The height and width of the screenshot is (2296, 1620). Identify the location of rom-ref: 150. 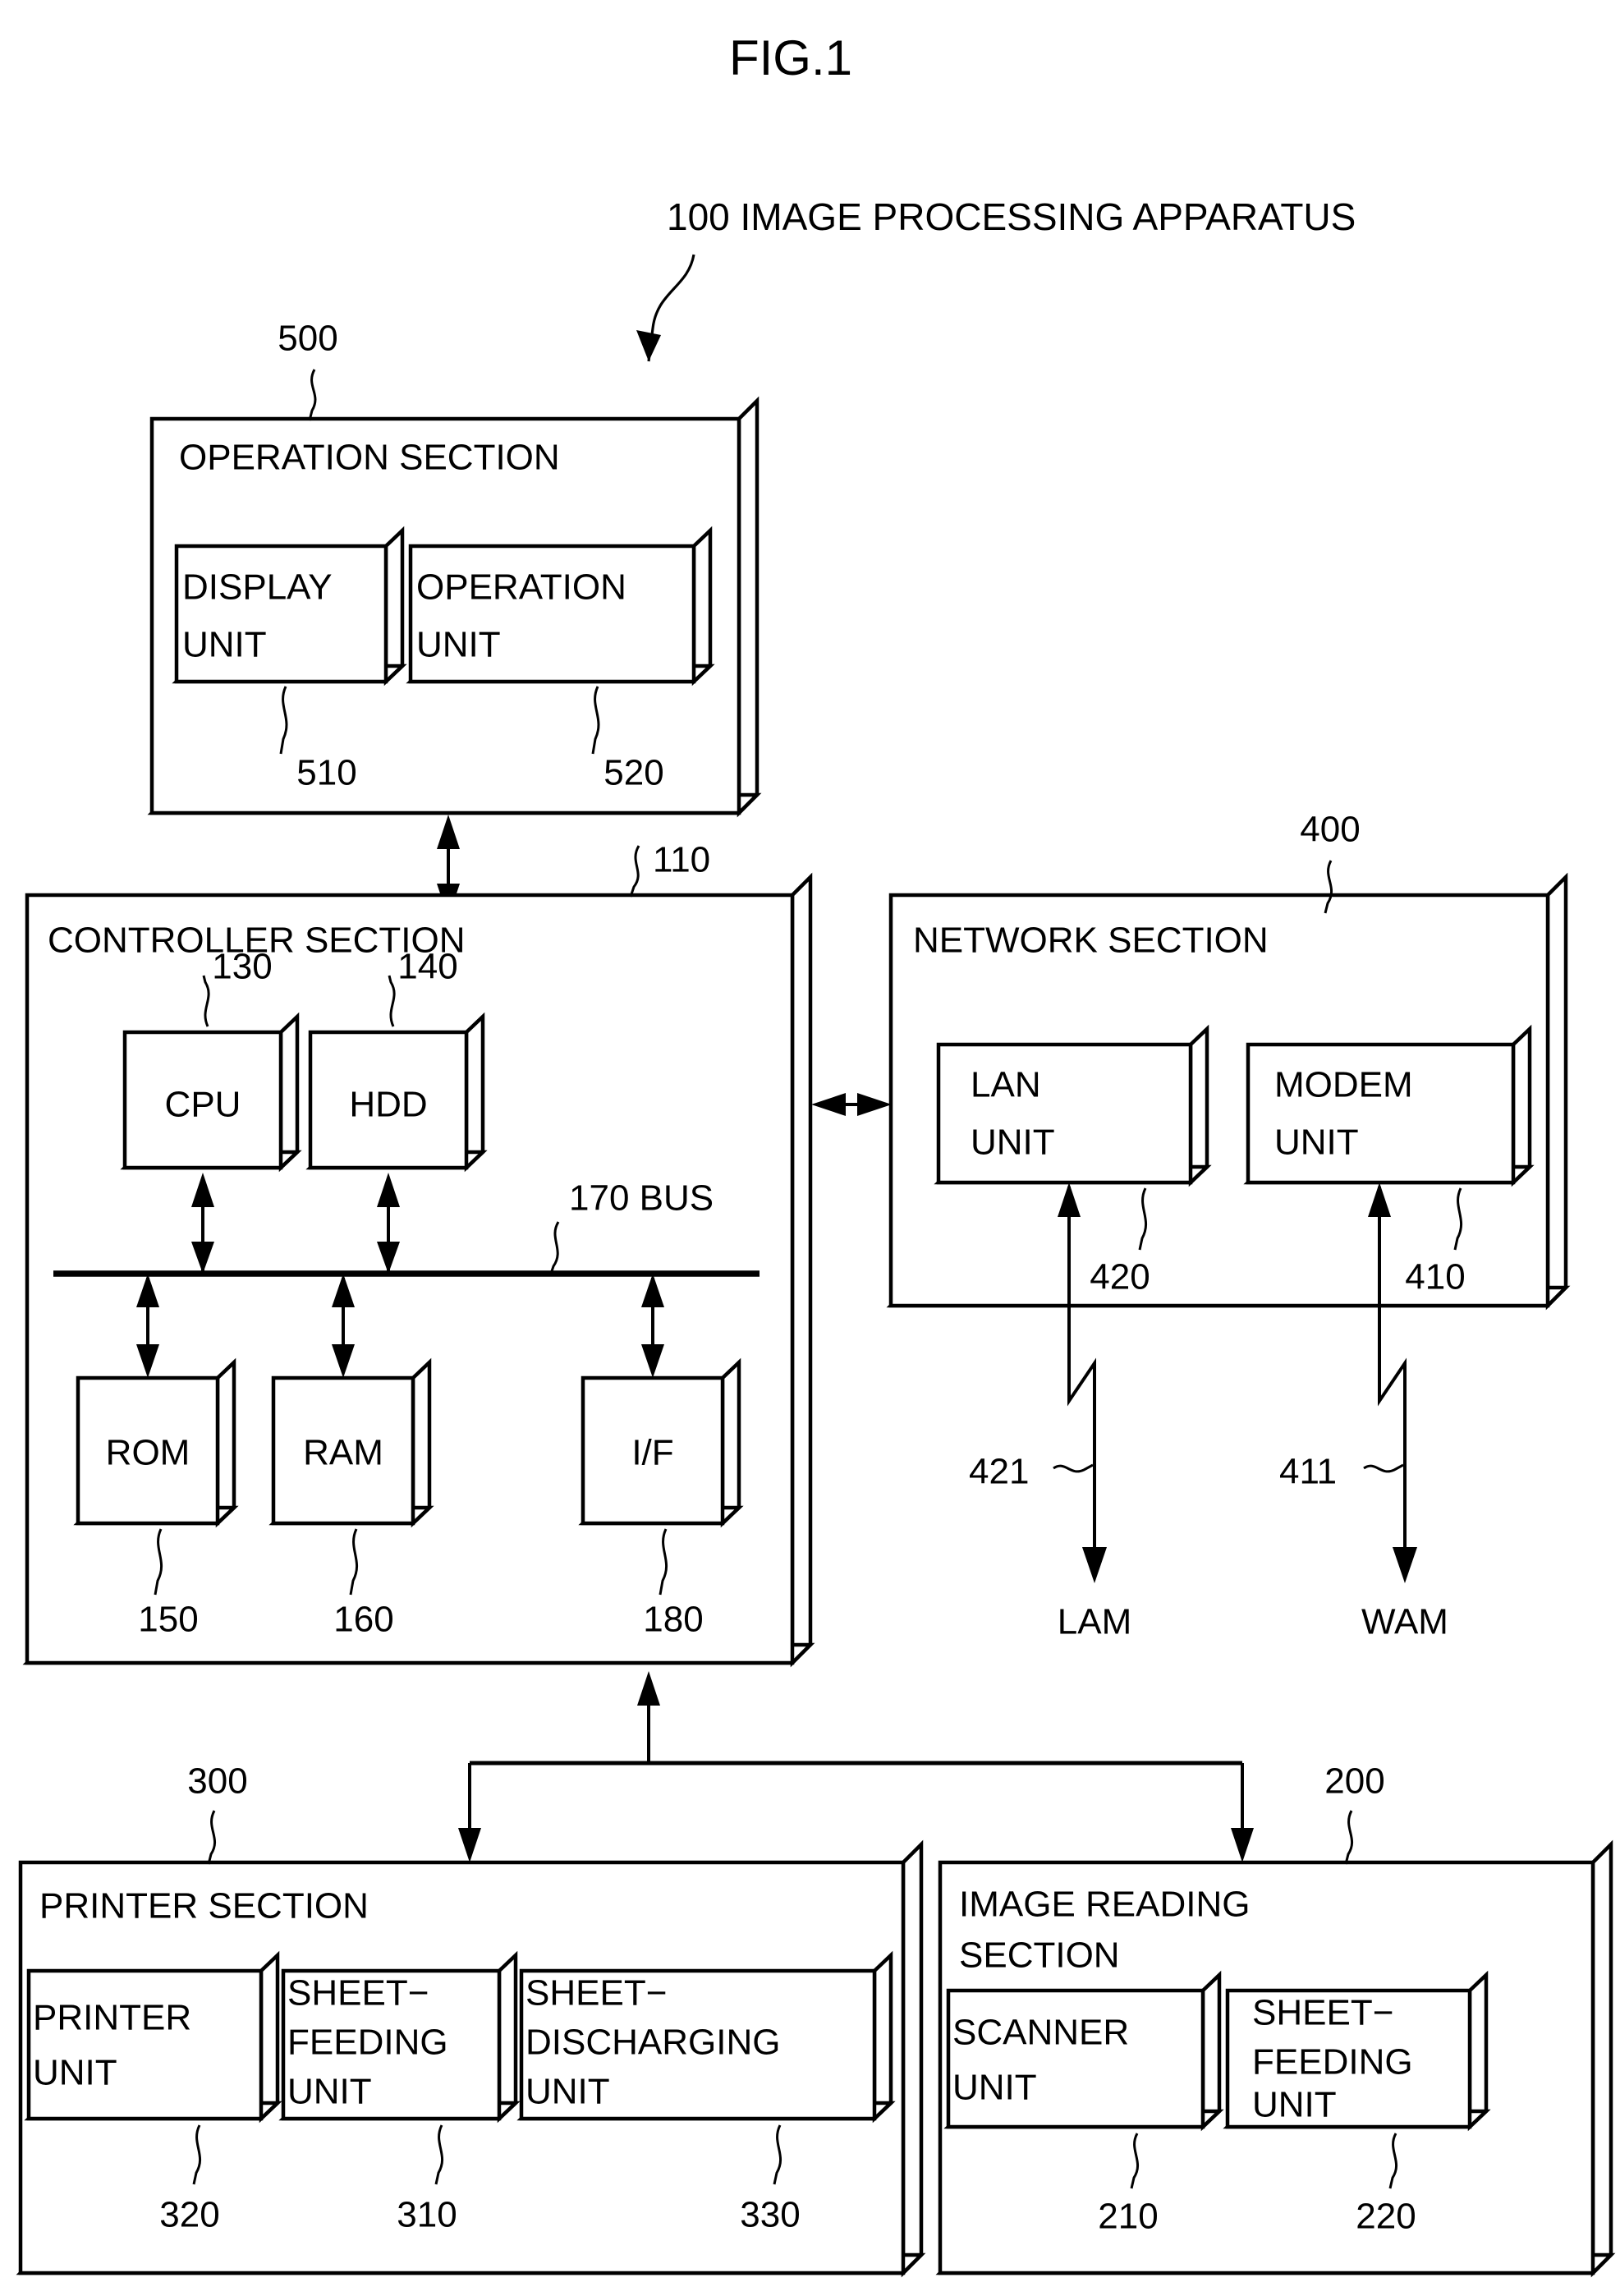
(168, 1620).